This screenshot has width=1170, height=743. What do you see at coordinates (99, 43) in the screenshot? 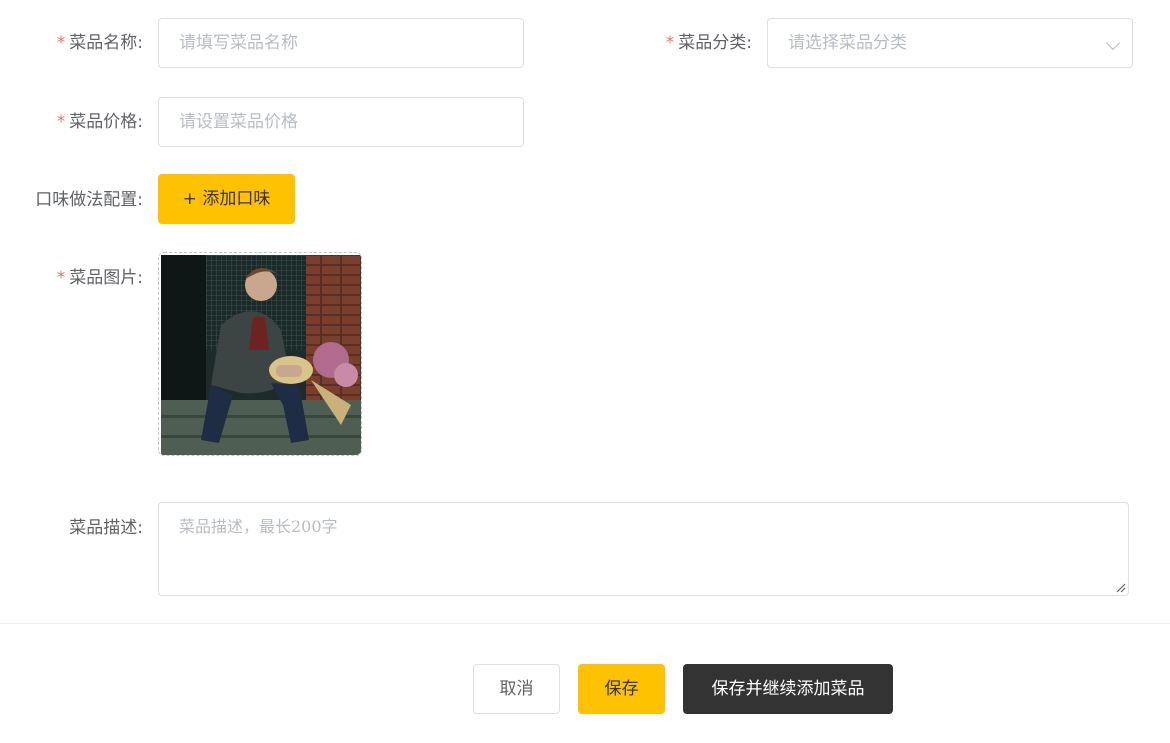
I see `dish-name-label: * 菜品名称:` at bounding box center [99, 43].